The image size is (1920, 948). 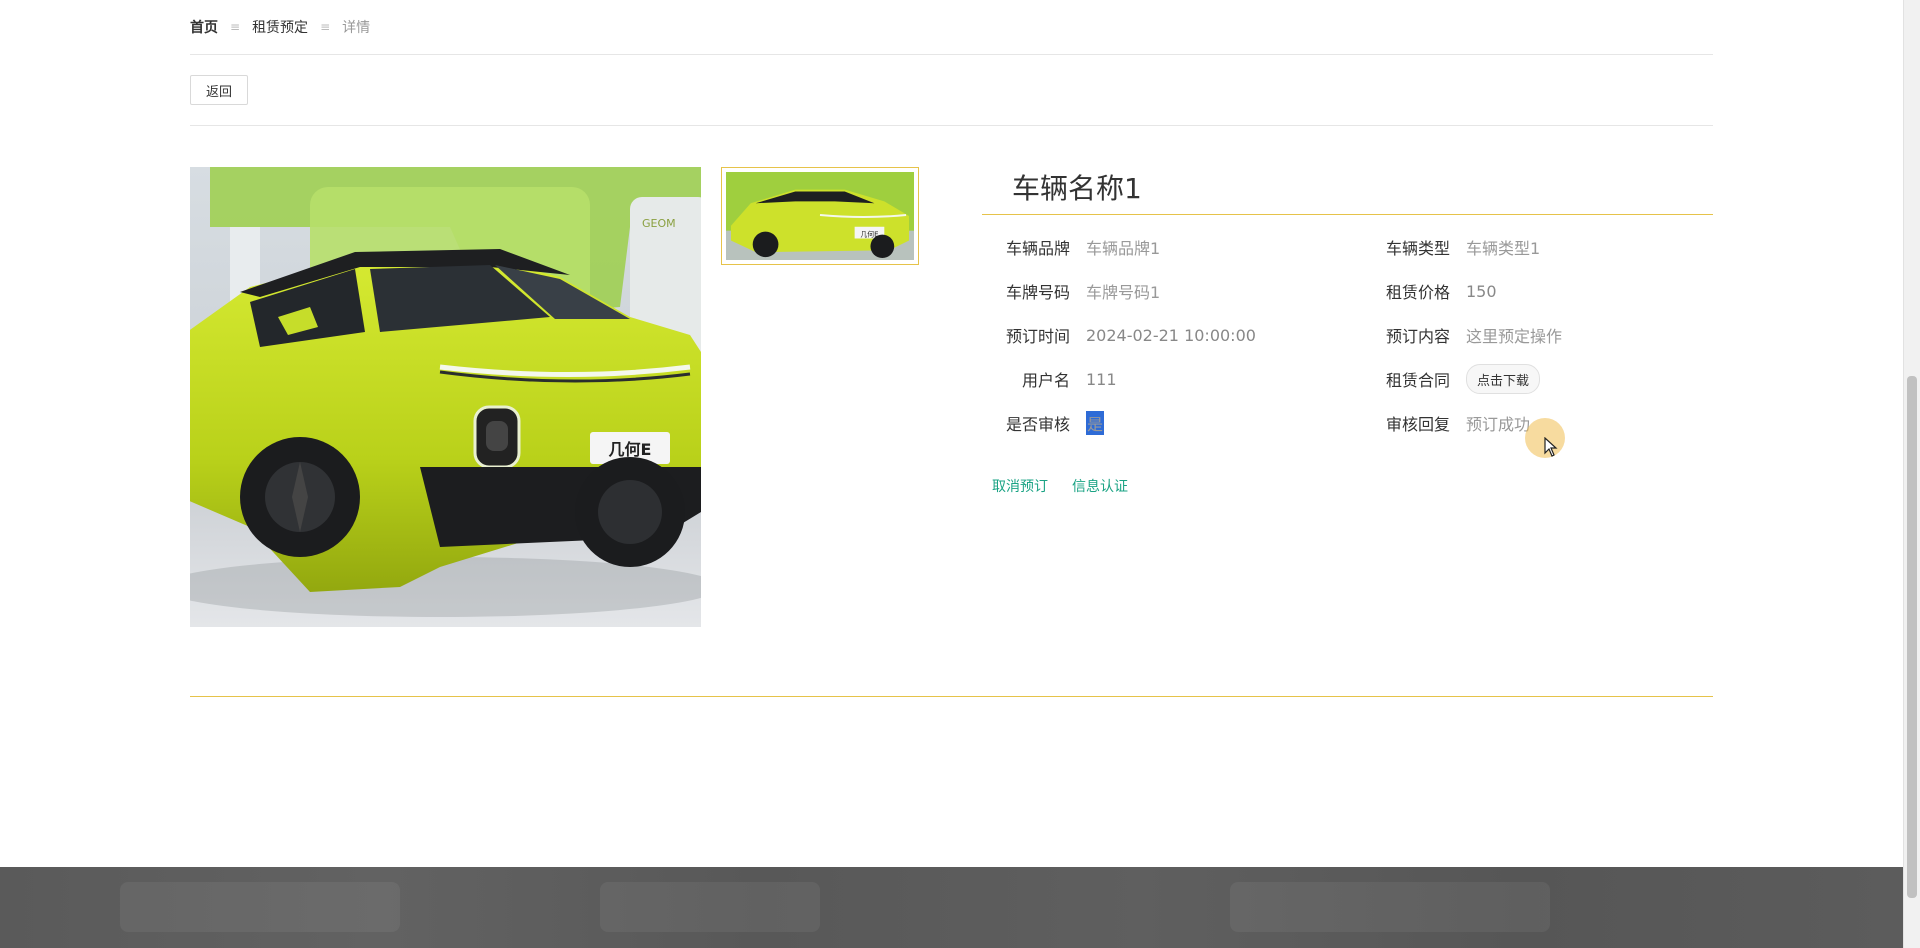 I want to click on vehicle-main-image: GEOM 几何E, so click(x=445, y=397).